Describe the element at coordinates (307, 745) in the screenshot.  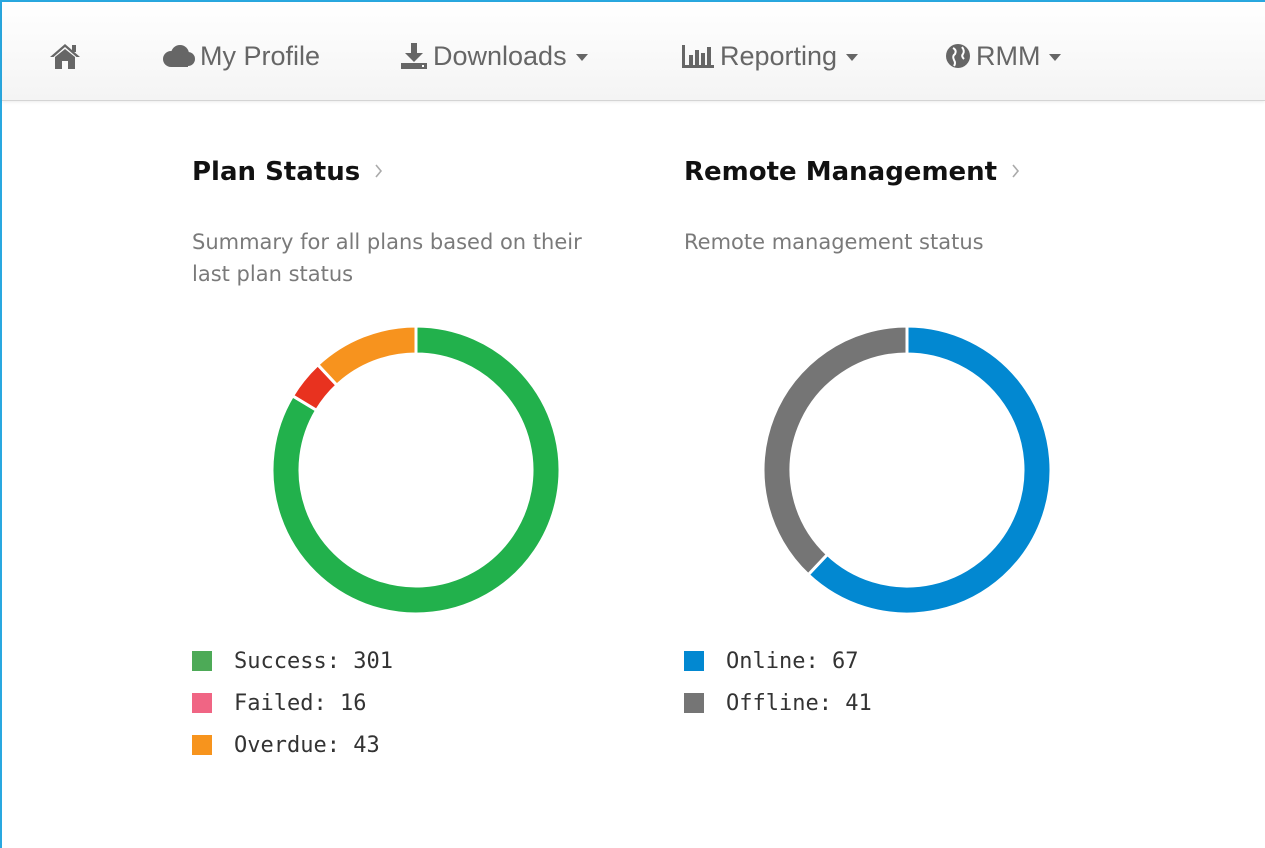
I see `legend-label-overdue: Overdue: 43` at that location.